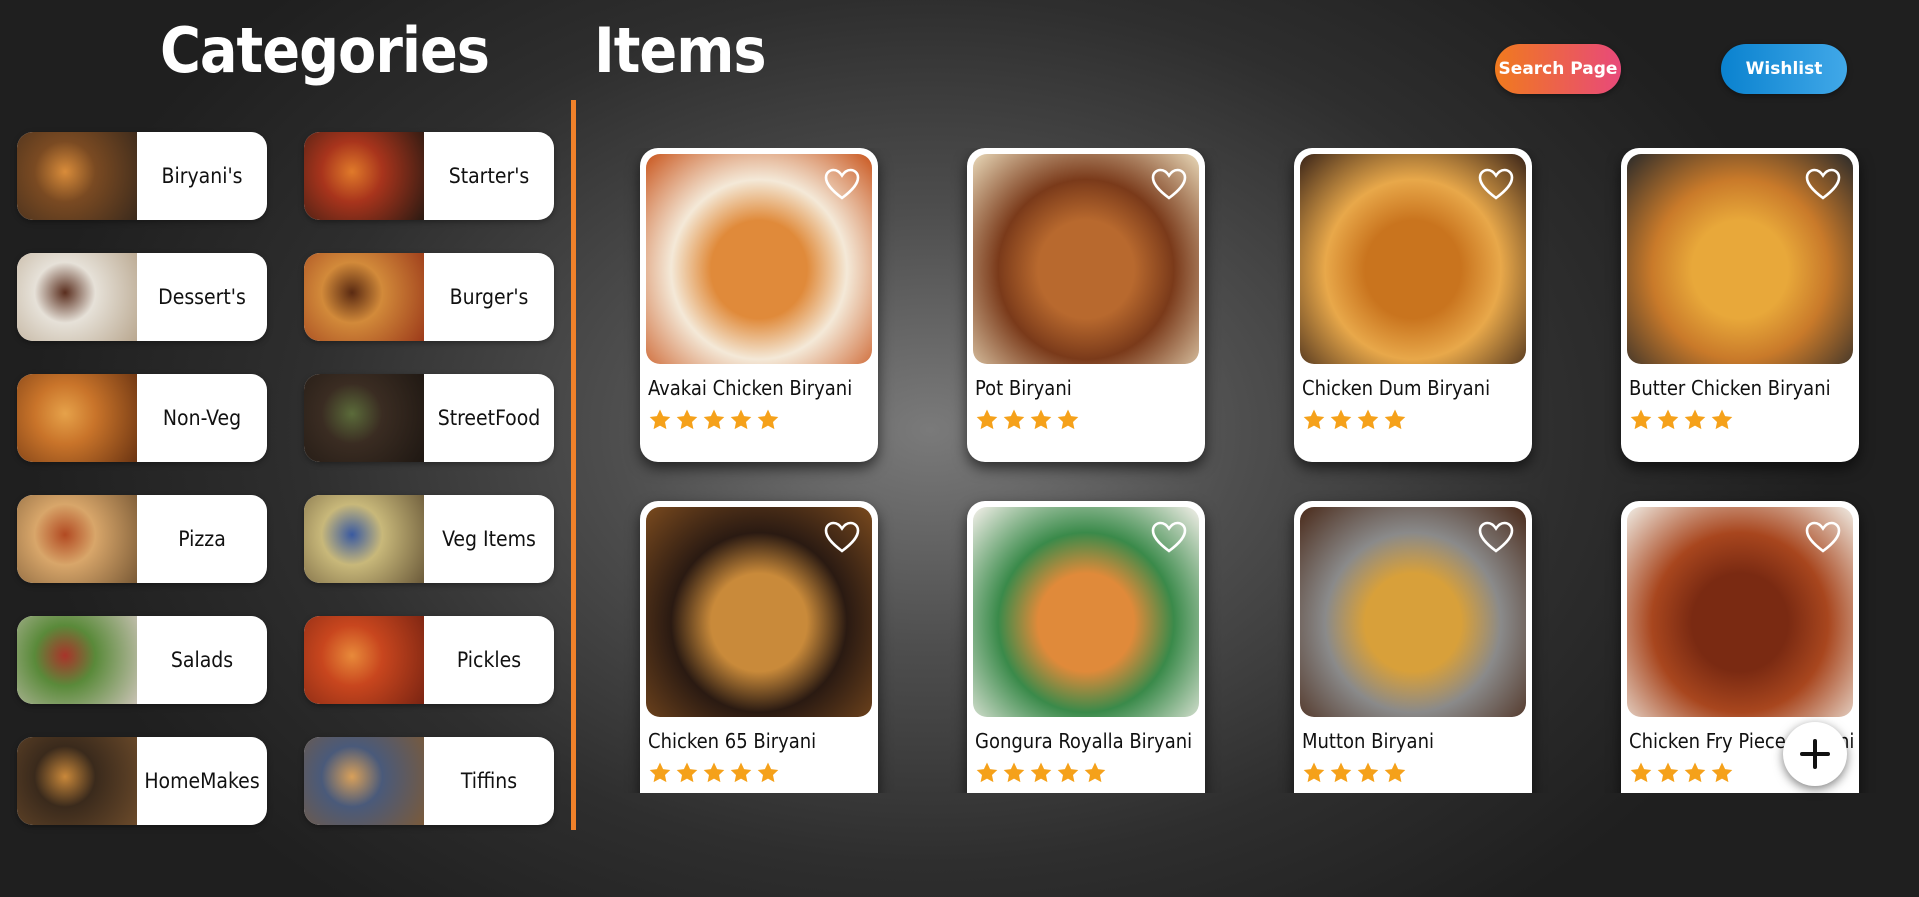  Describe the element at coordinates (429, 418) in the screenshot. I see `category-card: StreetFood` at that location.